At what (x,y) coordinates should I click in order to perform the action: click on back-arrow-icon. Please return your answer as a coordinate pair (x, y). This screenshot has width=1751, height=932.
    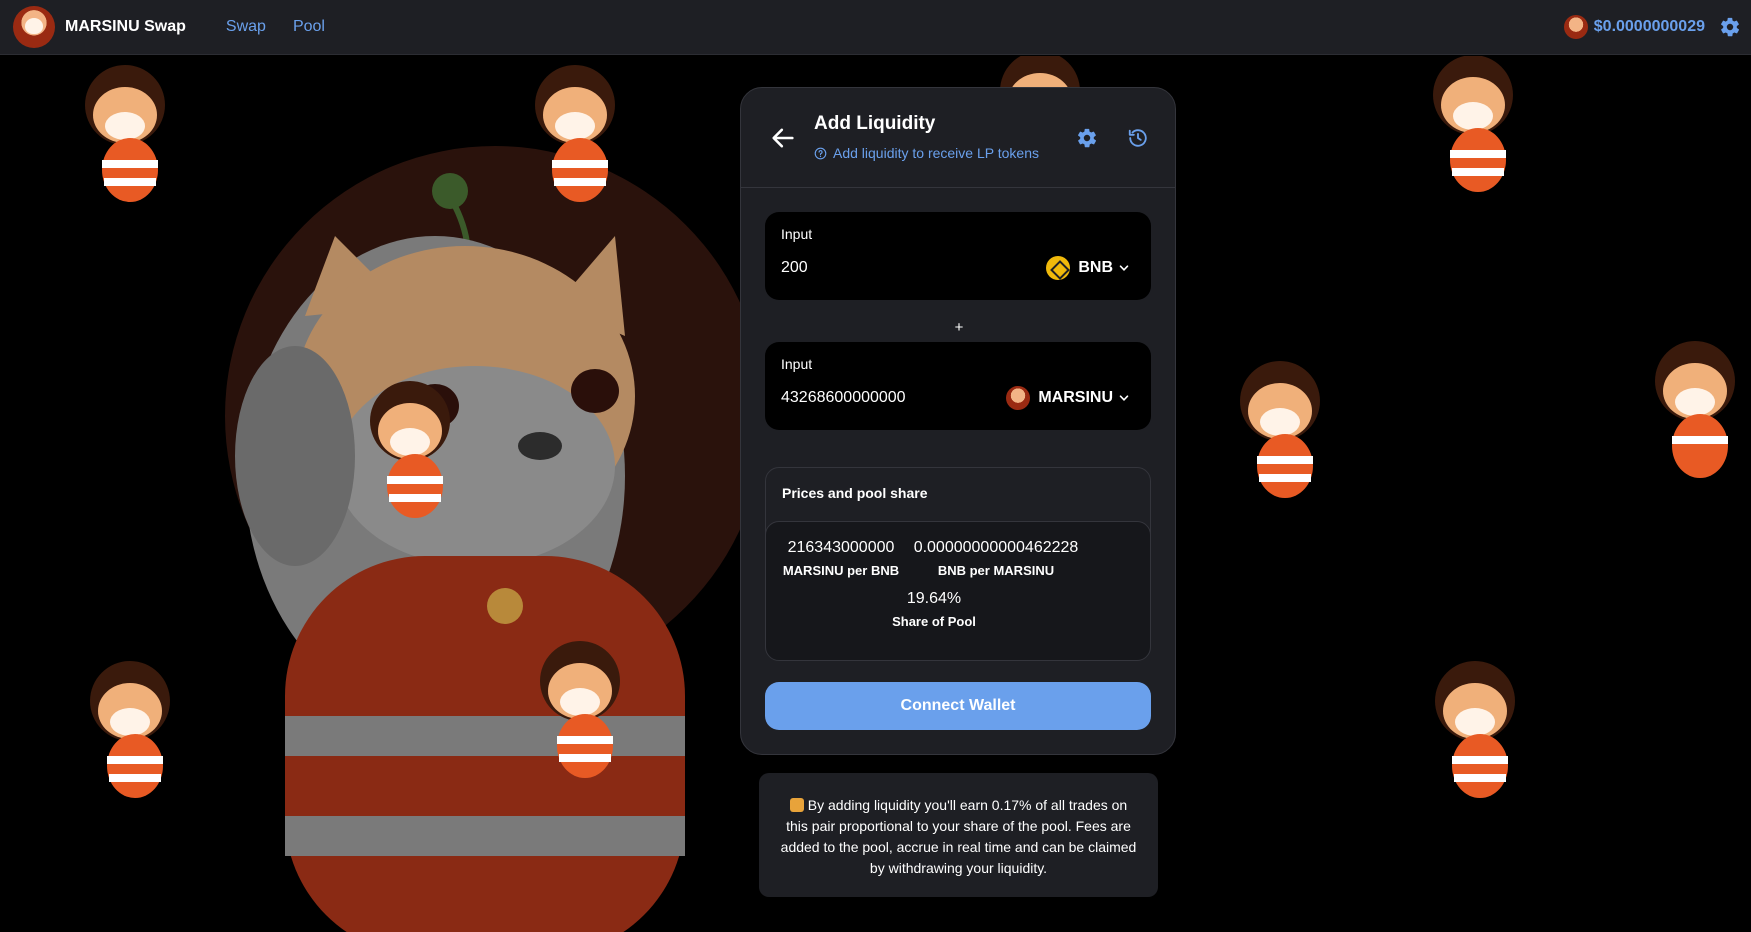
    Looking at the image, I should click on (783, 138).